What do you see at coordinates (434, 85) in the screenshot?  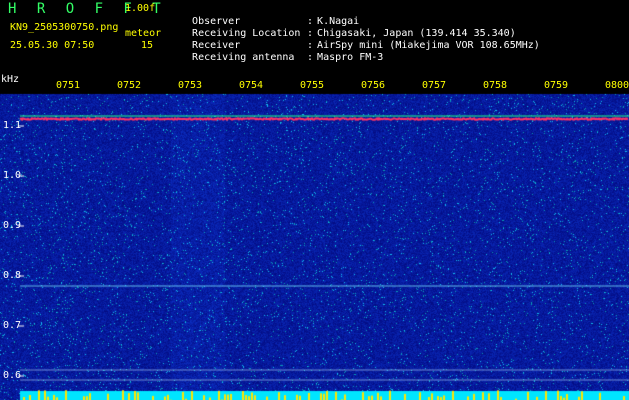 I see `time-tick-label: 0757` at bounding box center [434, 85].